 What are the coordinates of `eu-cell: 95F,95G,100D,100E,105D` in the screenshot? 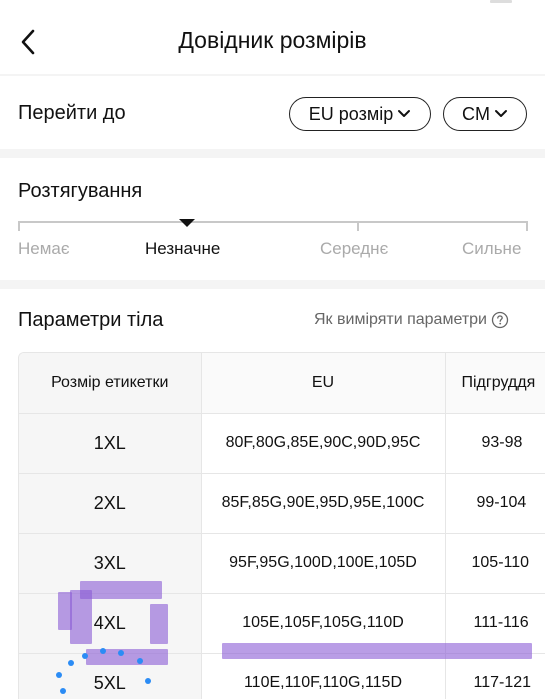 It's located at (323, 563).